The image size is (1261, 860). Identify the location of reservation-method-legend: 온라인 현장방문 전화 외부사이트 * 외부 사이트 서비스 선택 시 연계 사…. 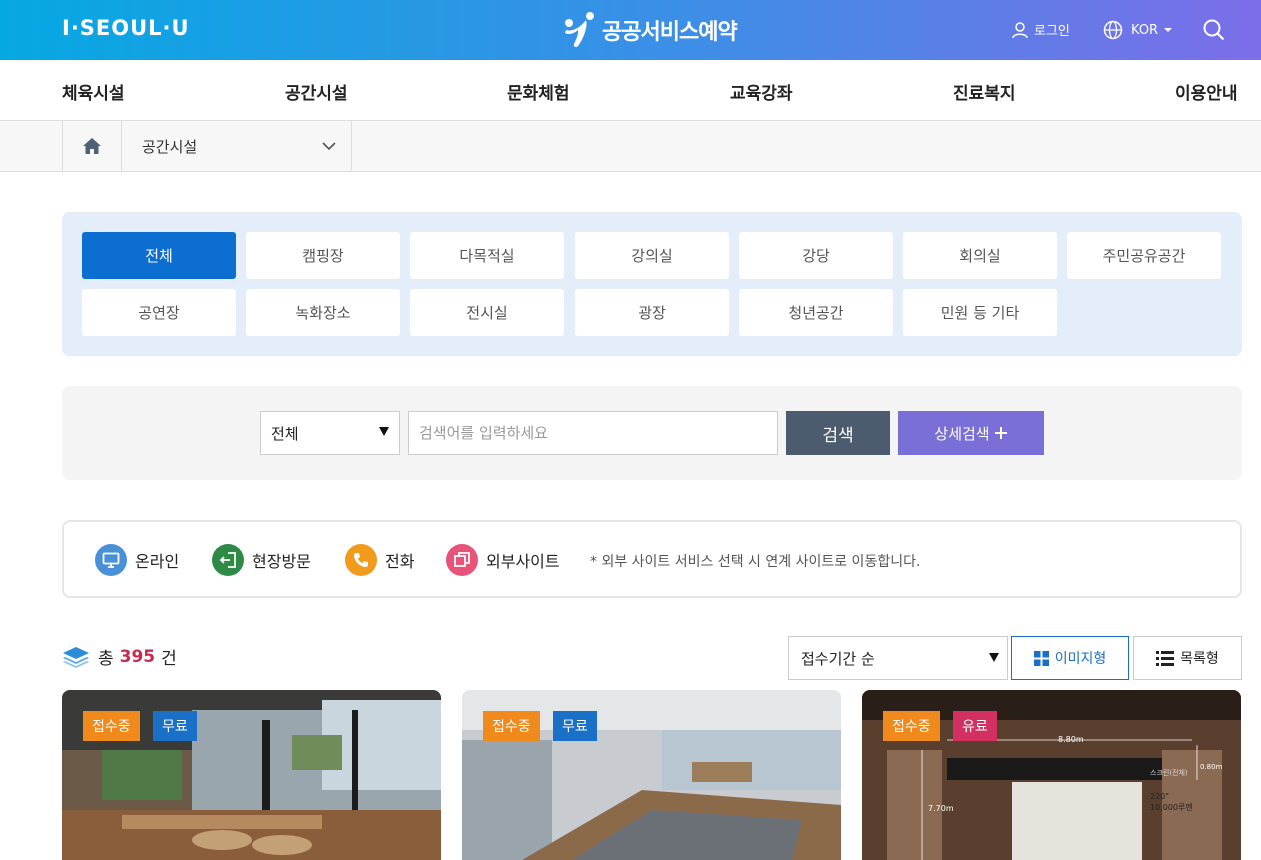
(652, 559).